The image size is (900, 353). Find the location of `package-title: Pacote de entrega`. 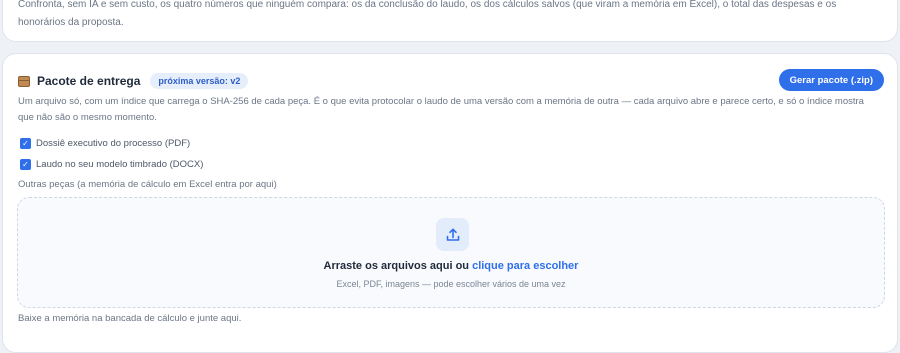

package-title: Pacote de entrega is located at coordinates (89, 81).